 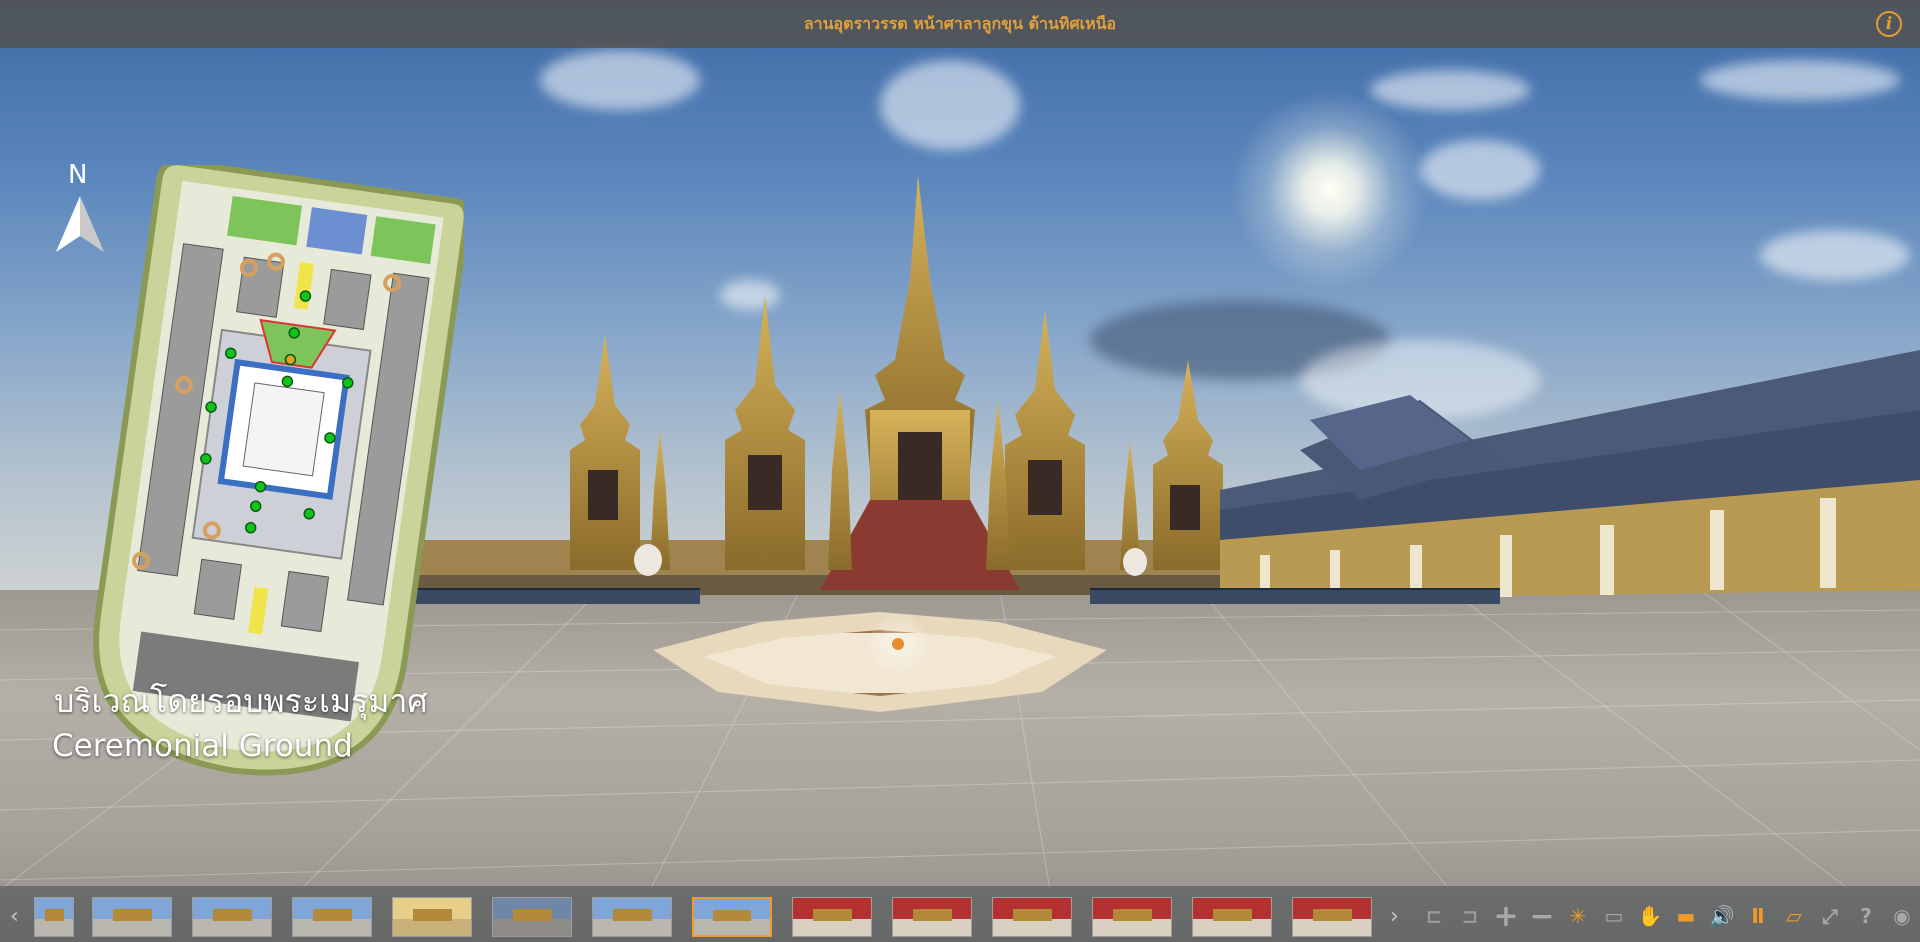 What do you see at coordinates (1830, 916) in the screenshot?
I see `fullscreen-icon: ⤢` at bounding box center [1830, 916].